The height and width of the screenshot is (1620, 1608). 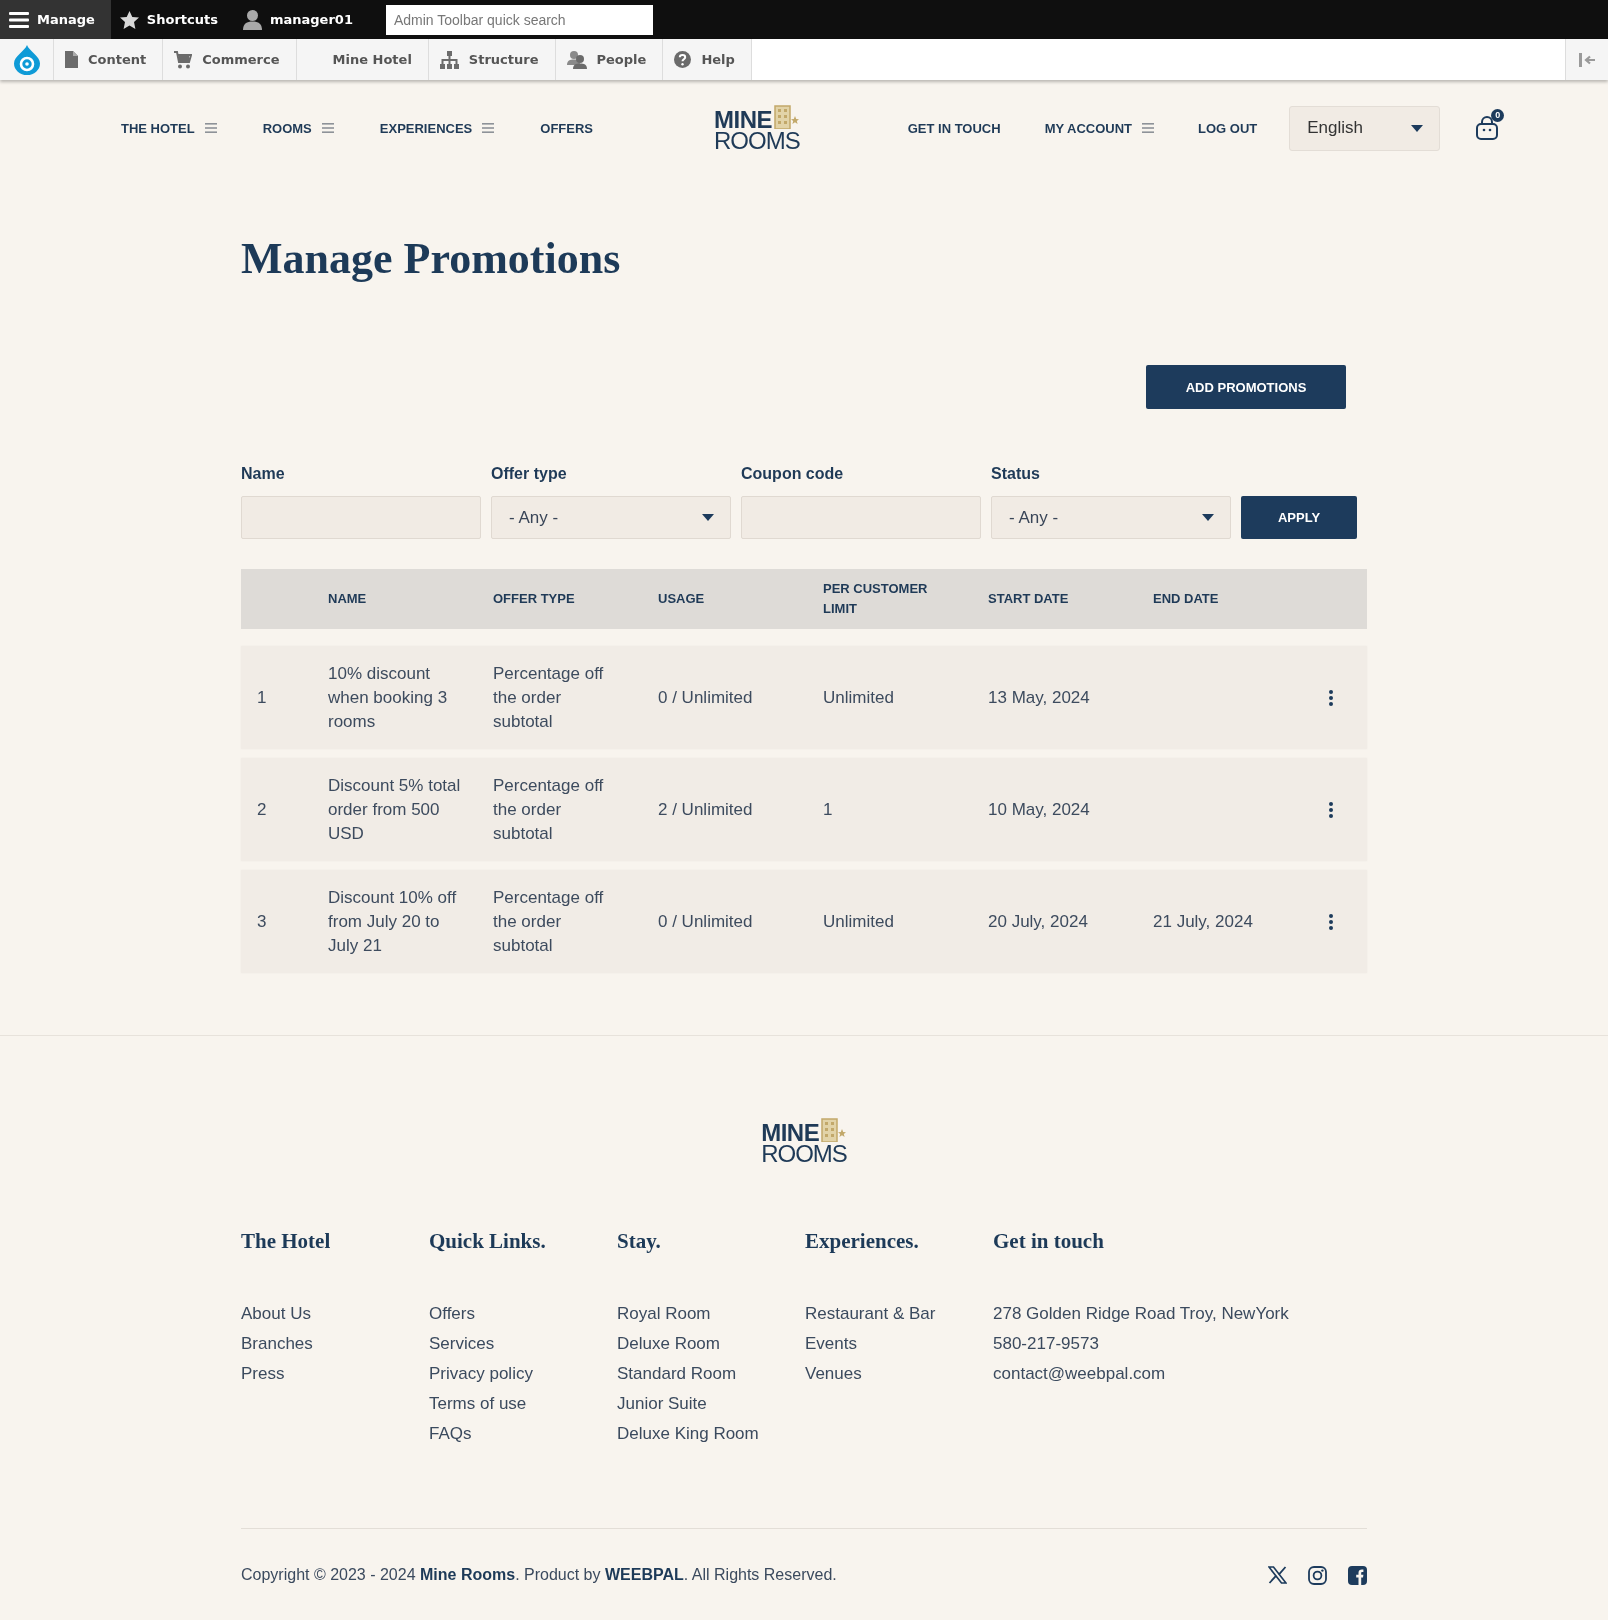 I want to click on footer-heading: Get in touch, so click(x=1048, y=1241).